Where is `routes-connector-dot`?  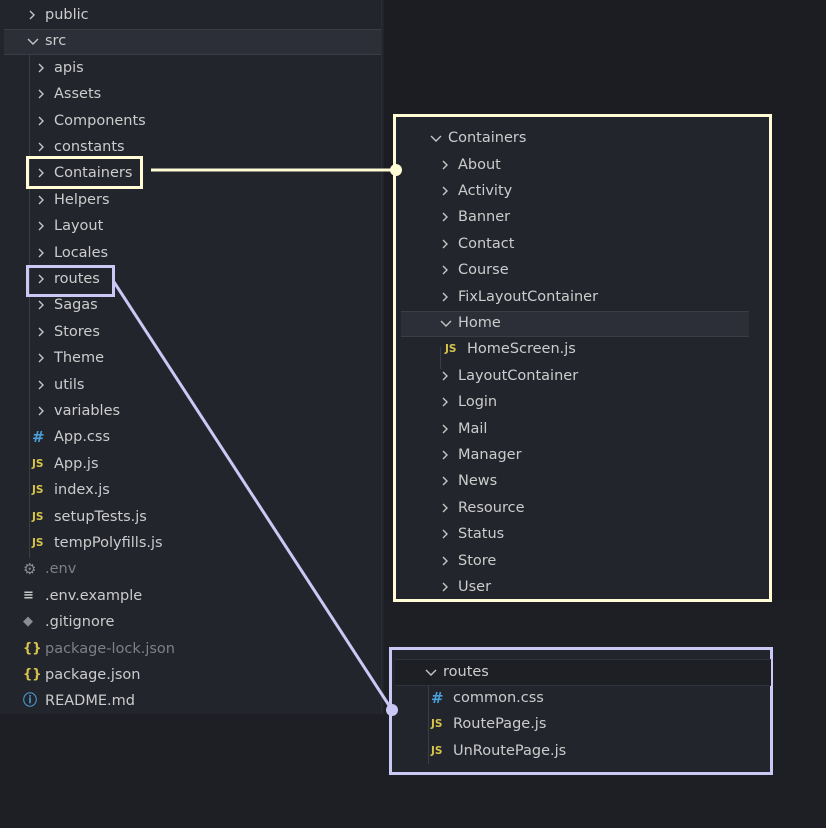
routes-connector-dot is located at coordinates (392, 710).